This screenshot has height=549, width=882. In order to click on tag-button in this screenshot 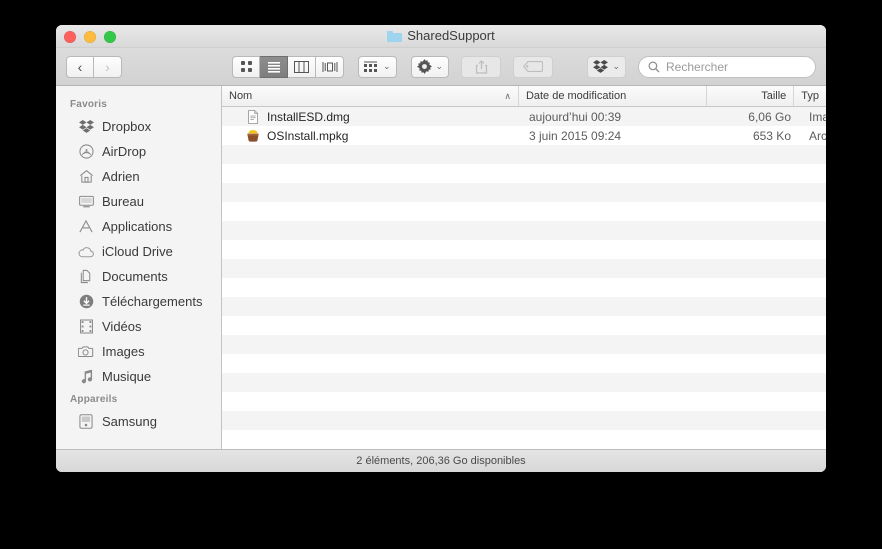, I will do `click(533, 66)`.